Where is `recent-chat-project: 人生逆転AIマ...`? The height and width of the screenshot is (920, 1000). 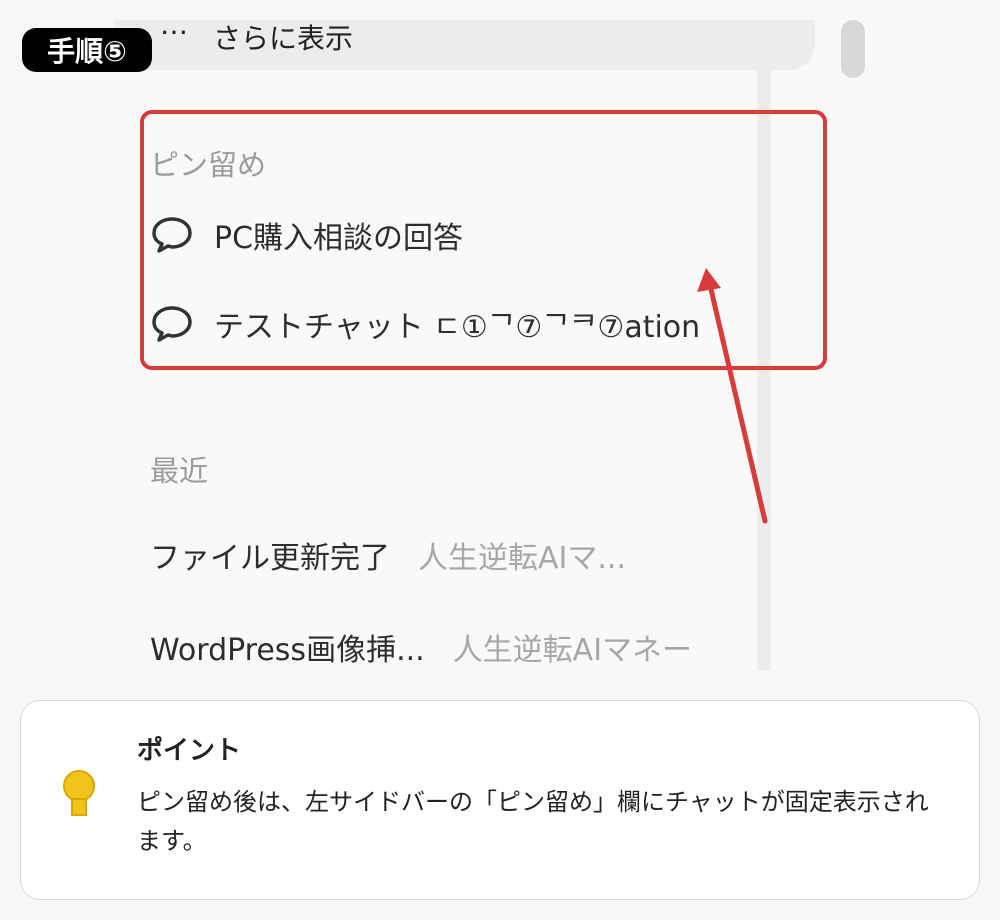 recent-chat-project: 人生逆転AIマ... is located at coordinates (522, 558).